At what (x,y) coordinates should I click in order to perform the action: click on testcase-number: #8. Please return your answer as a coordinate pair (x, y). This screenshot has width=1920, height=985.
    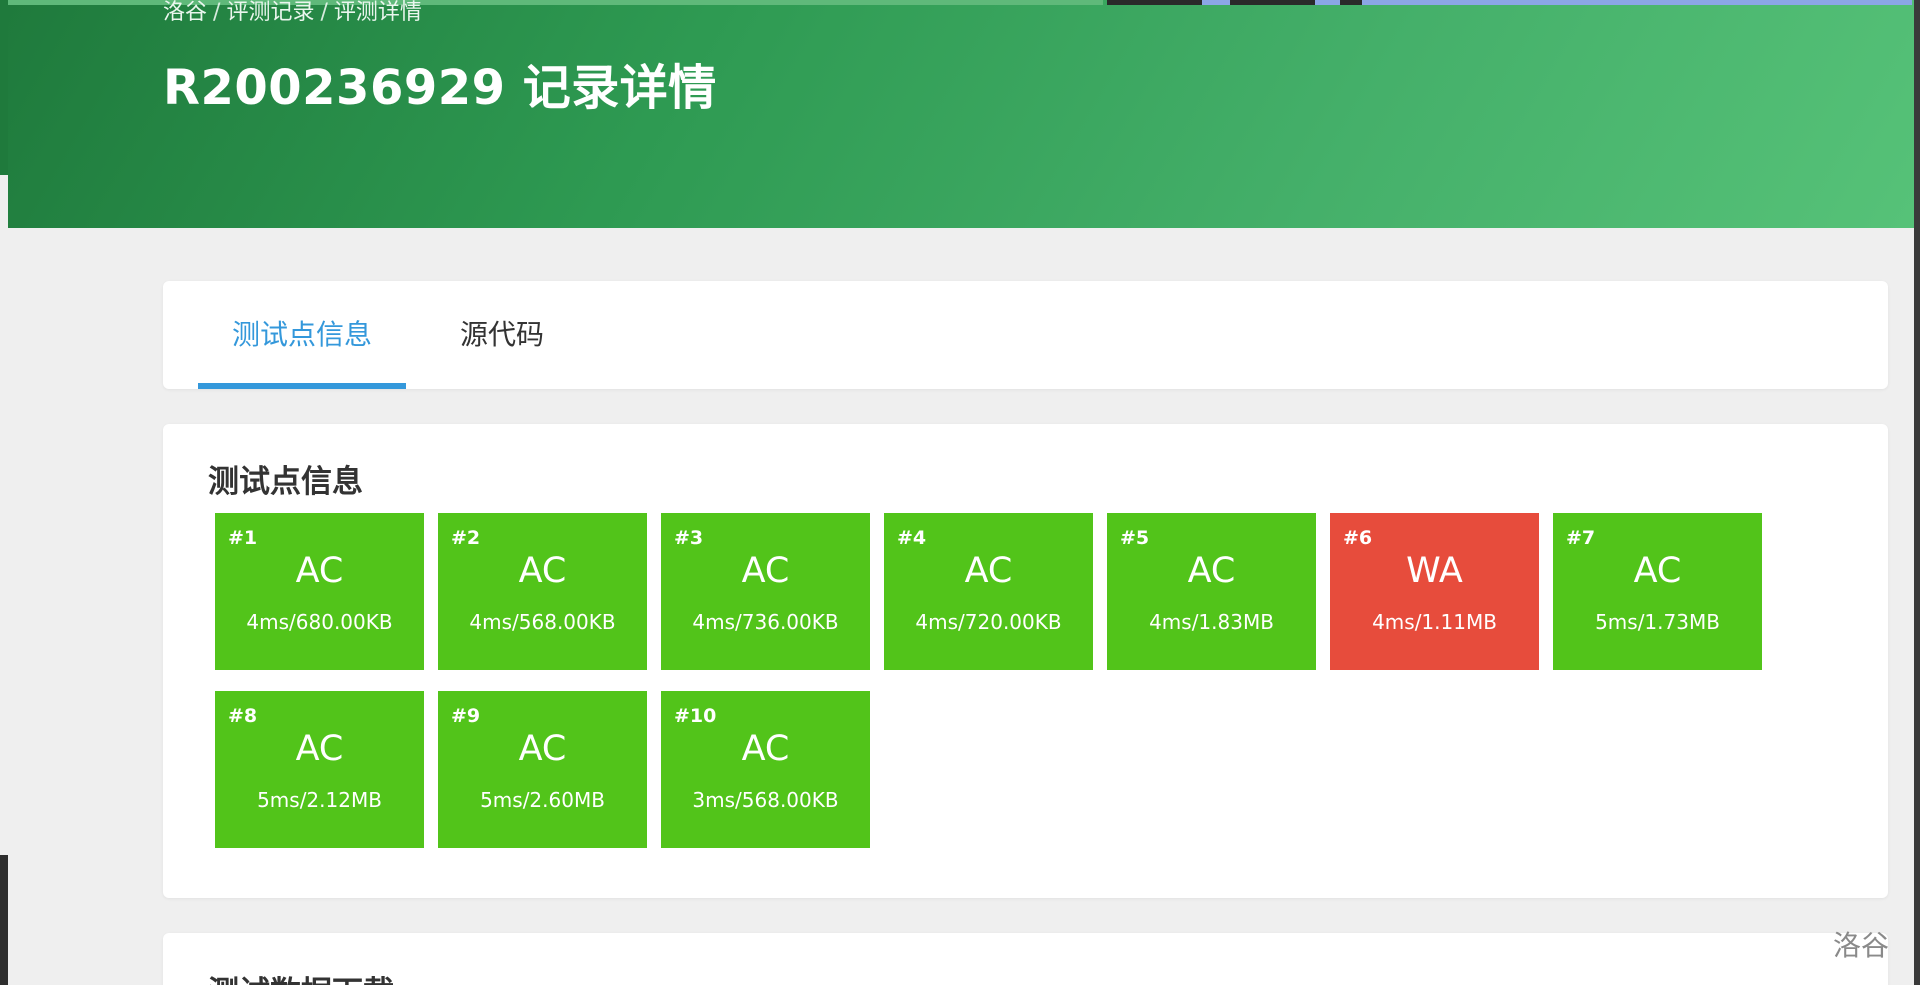
    Looking at the image, I should click on (243, 716).